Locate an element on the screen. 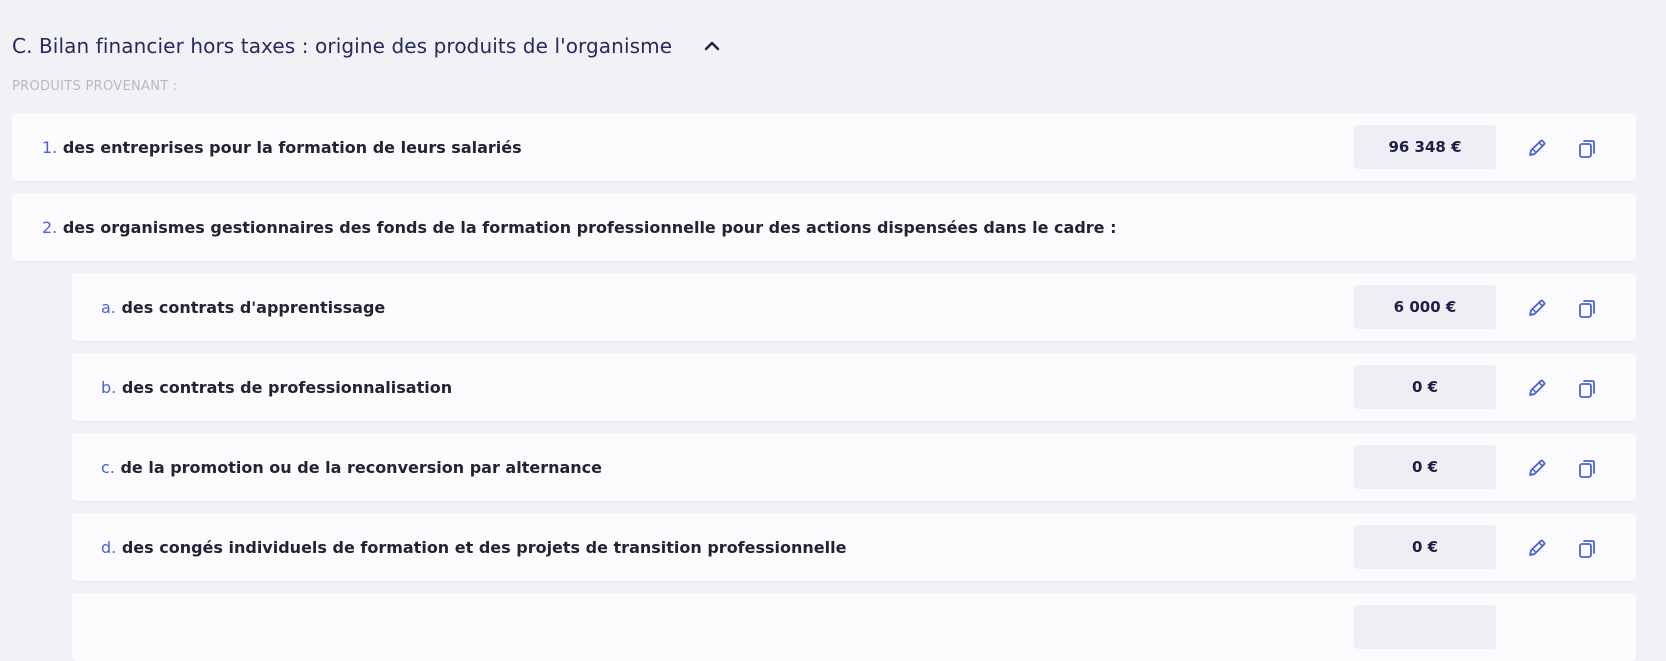 This screenshot has width=1666, height=661. amount-field: 6 000 € is located at coordinates (1425, 307).